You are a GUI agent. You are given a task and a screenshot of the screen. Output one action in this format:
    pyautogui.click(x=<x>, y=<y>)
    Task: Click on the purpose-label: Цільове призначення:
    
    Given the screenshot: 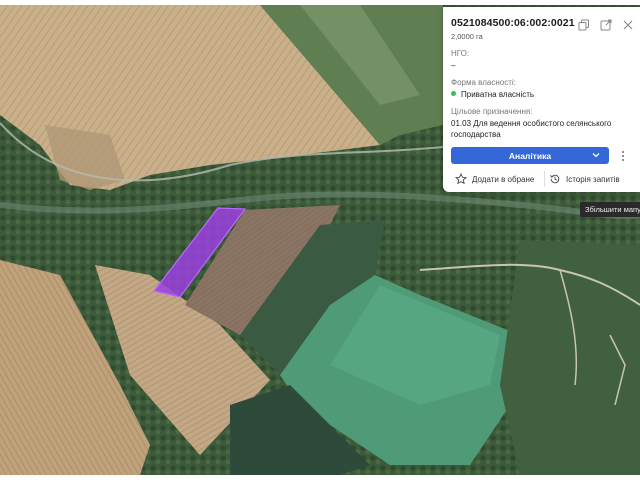 What is the action you would take?
    pyautogui.click(x=492, y=111)
    